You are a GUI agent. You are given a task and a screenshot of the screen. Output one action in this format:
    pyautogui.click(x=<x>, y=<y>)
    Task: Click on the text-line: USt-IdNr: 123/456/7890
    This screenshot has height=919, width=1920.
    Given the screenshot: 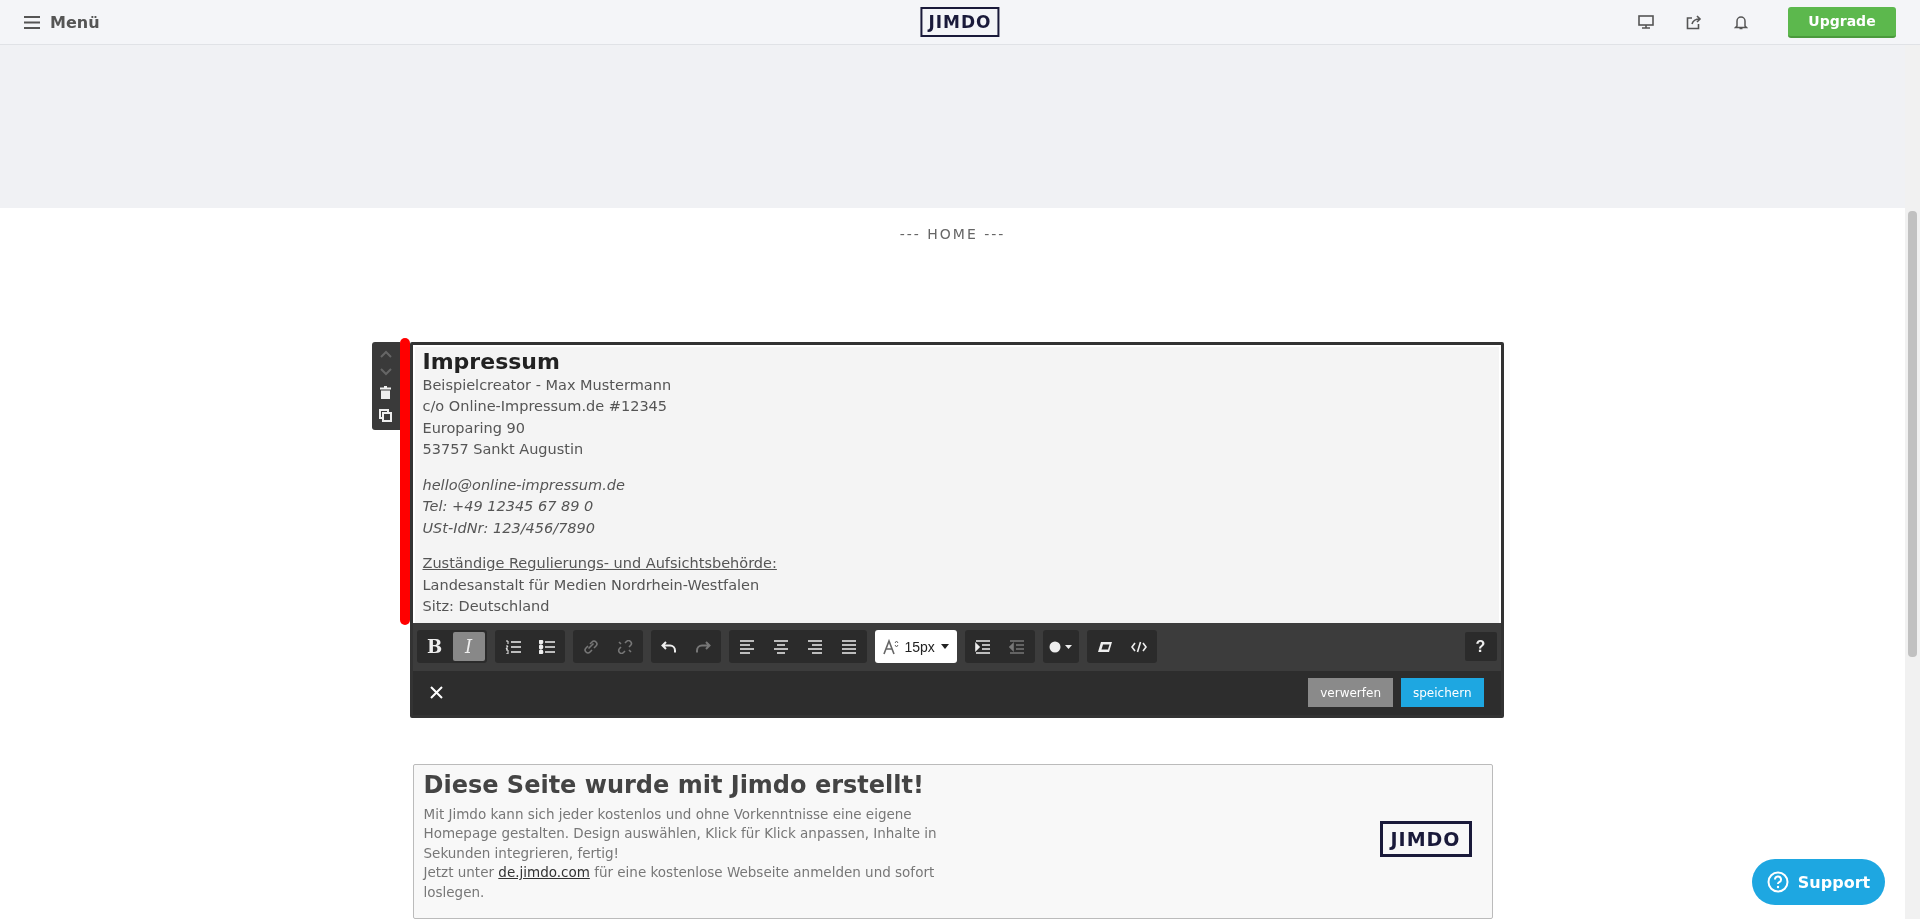 What is the action you would take?
    pyautogui.click(x=509, y=528)
    